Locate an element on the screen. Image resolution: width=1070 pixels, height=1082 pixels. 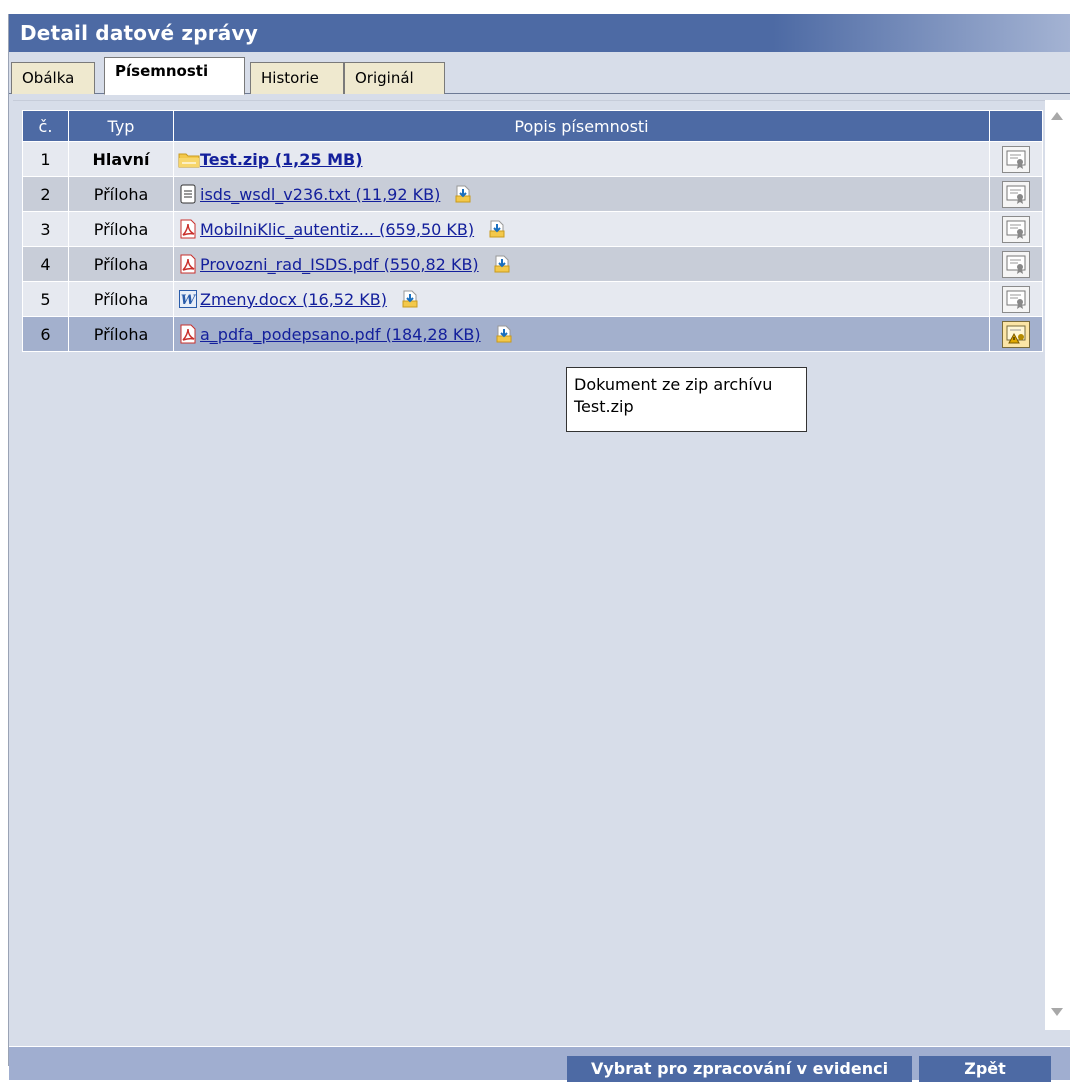
zip-icon is located at coordinates (189, 159).